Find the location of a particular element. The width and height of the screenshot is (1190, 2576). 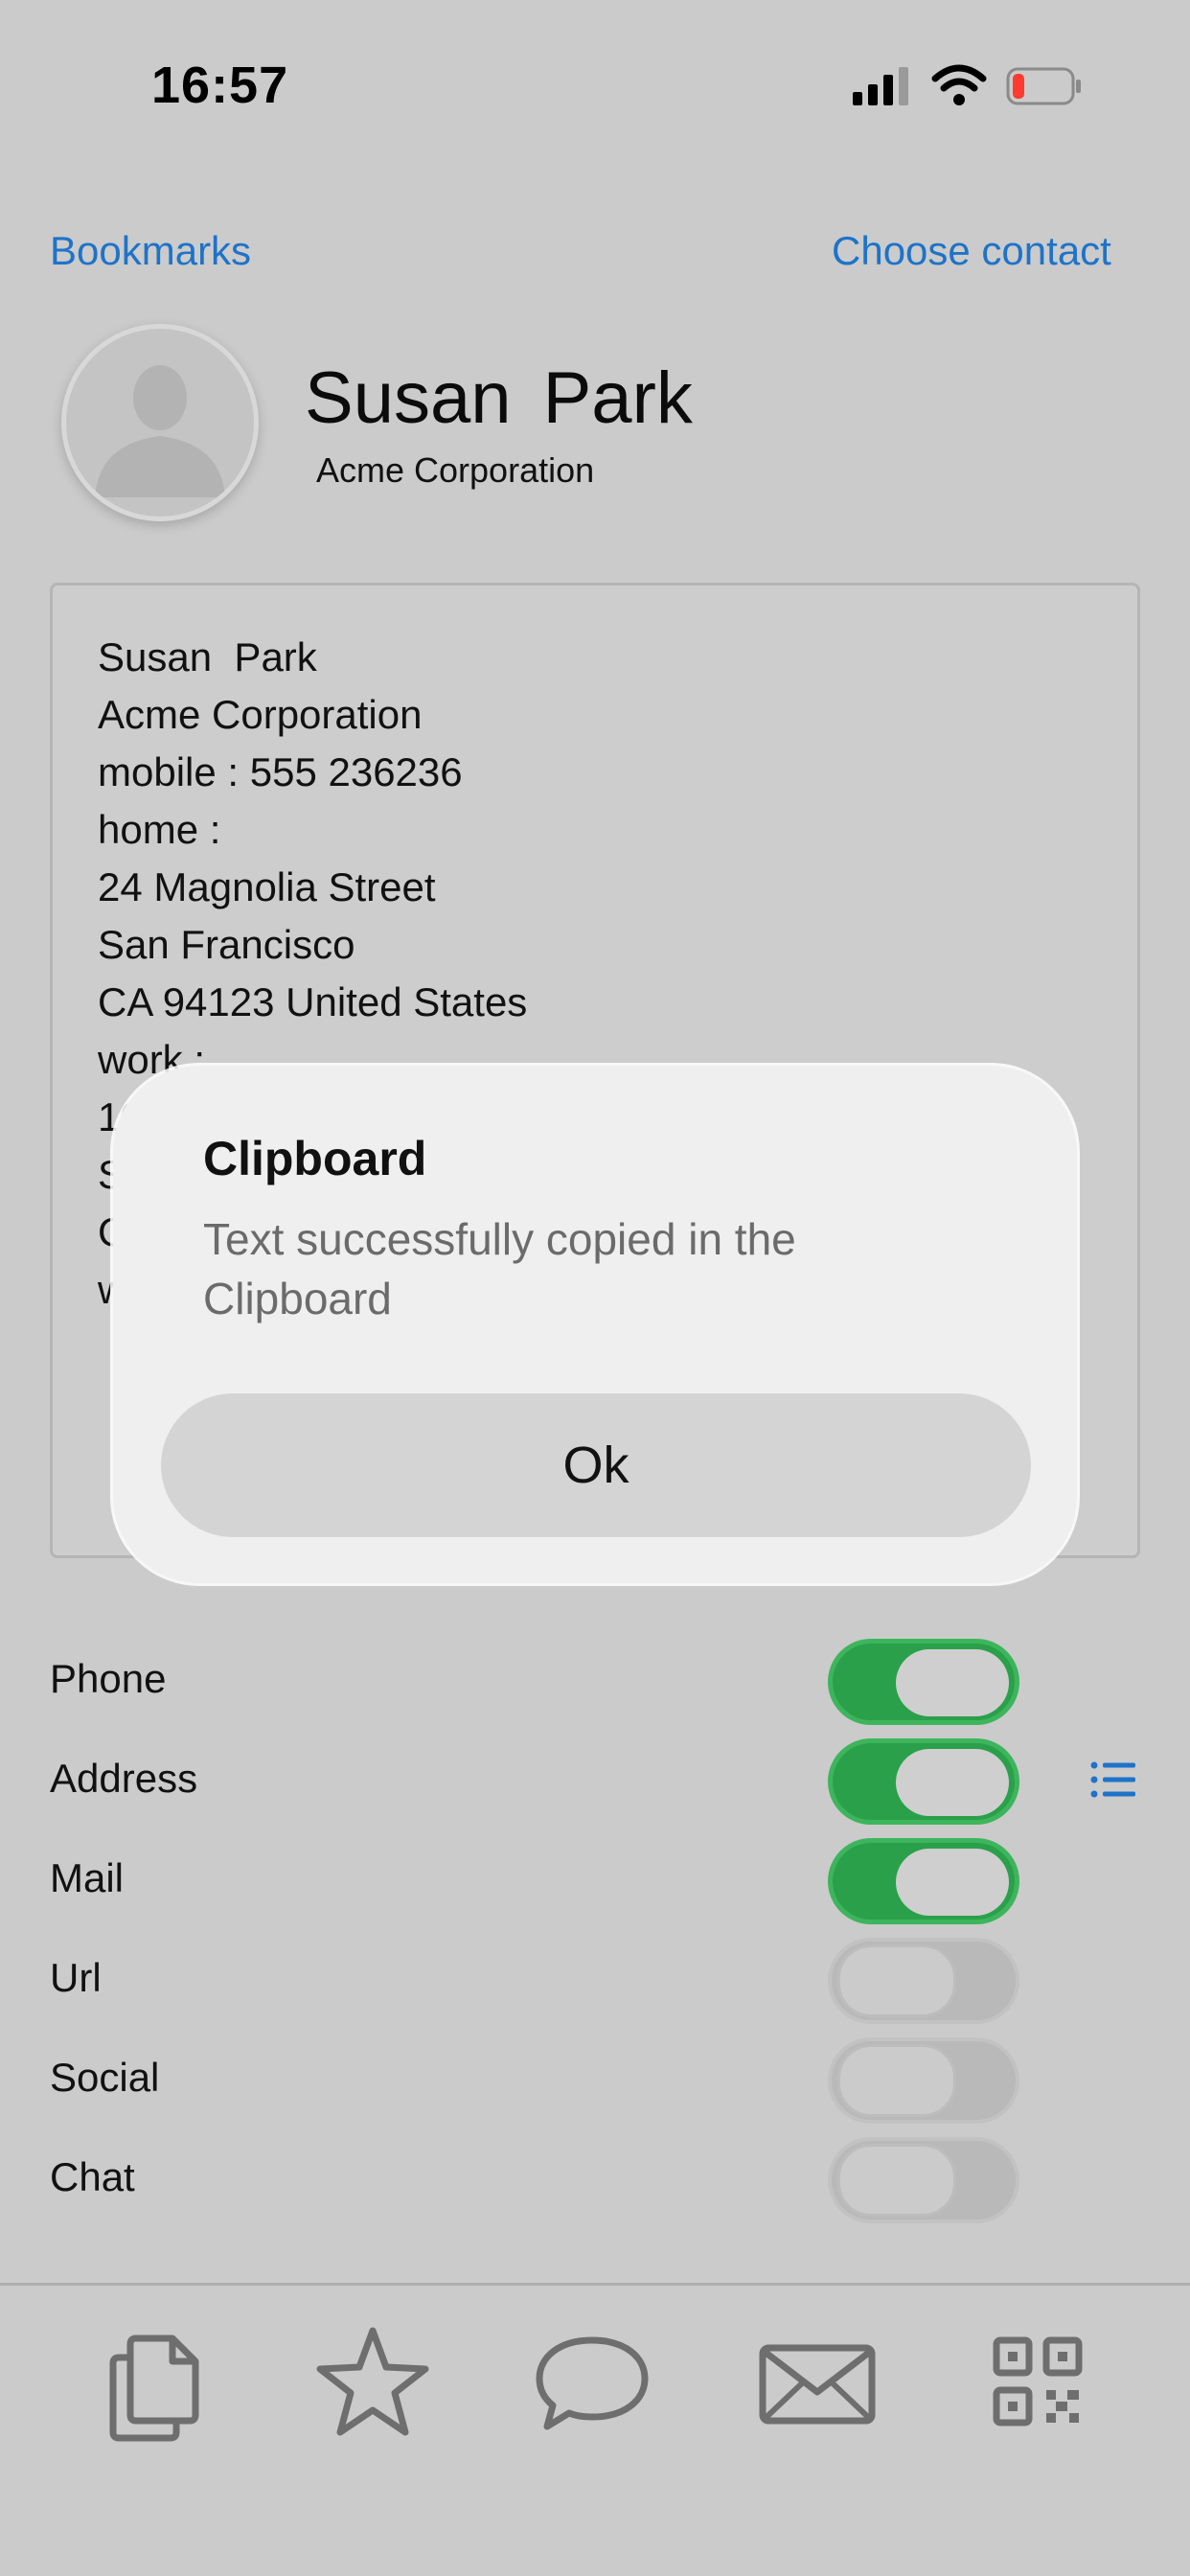

star-icon is located at coordinates (373, 2381).